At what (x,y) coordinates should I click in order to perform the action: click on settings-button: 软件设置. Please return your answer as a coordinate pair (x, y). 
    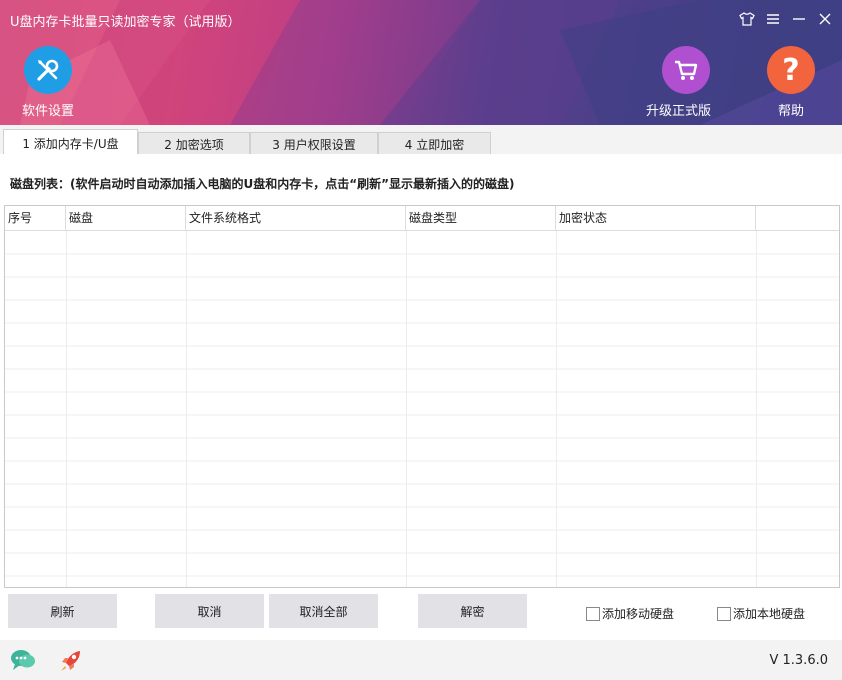
    Looking at the image, I should click on (48, 82).